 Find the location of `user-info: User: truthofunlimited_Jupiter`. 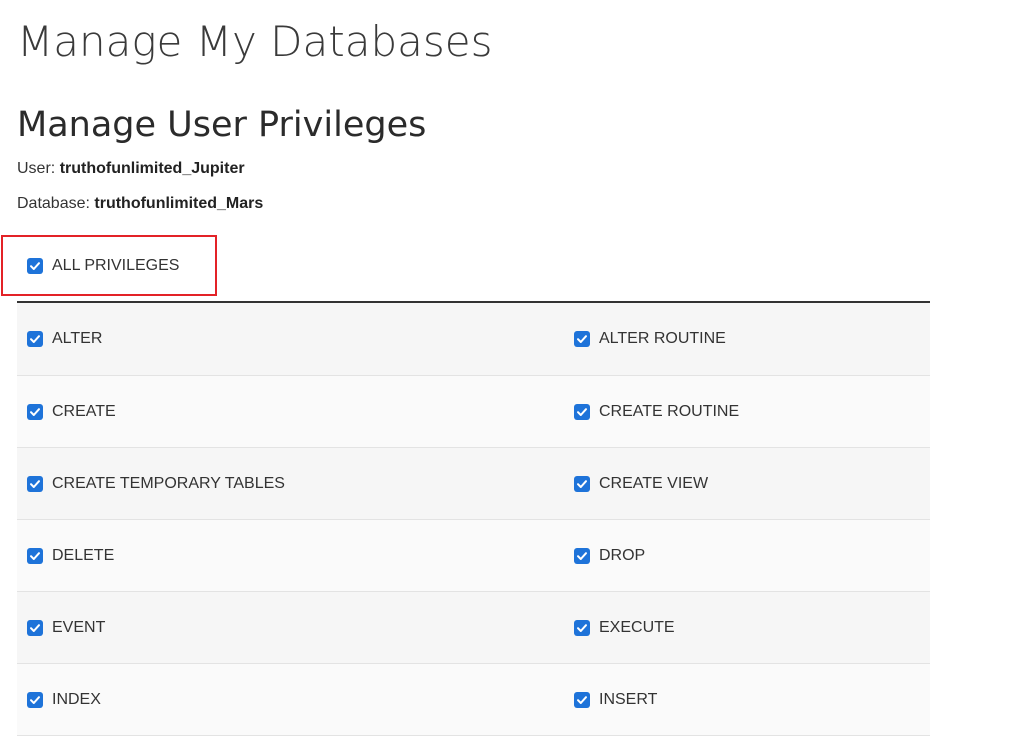

user-info: User: truthofunlimited_Jupiter is located at coordinates (131, 169).